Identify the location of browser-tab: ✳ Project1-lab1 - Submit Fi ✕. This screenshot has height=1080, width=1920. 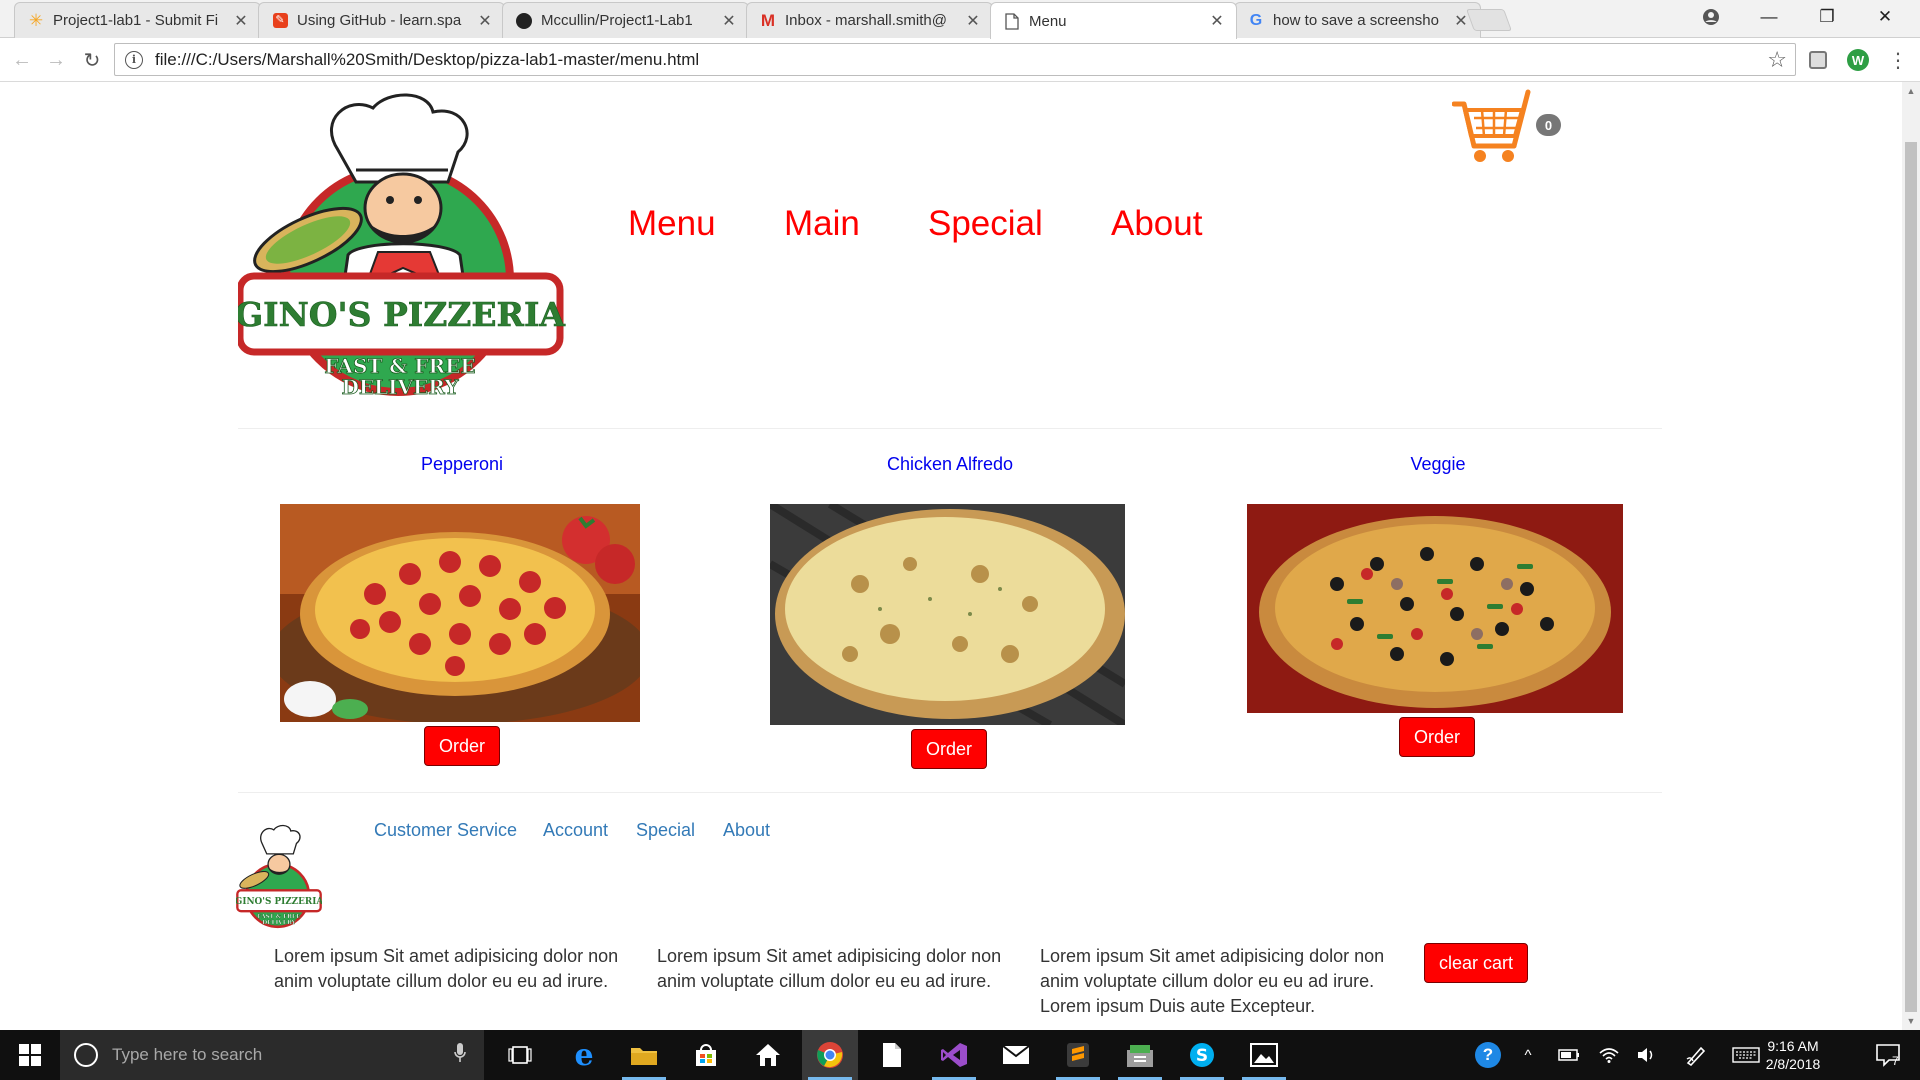
(137, 20).